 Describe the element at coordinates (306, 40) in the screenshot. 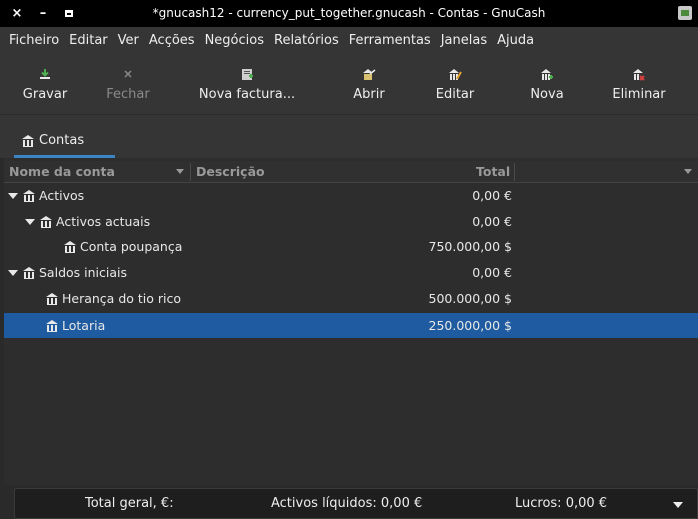

I see `menu-reports: Relatórios` at that location.